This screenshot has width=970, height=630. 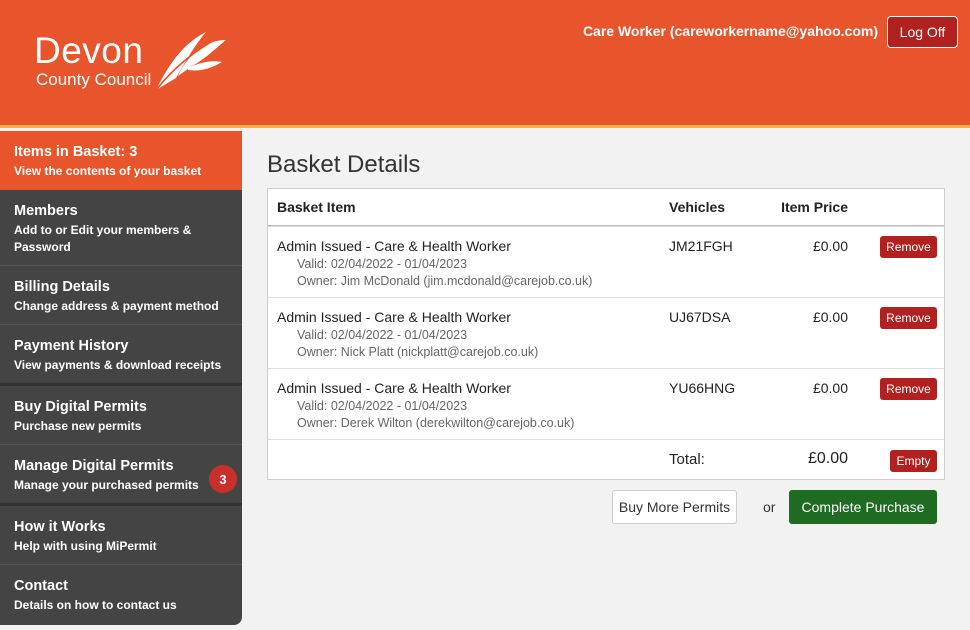 I want to click on logo-devon-text: Devon, so click(x=89, y=50).